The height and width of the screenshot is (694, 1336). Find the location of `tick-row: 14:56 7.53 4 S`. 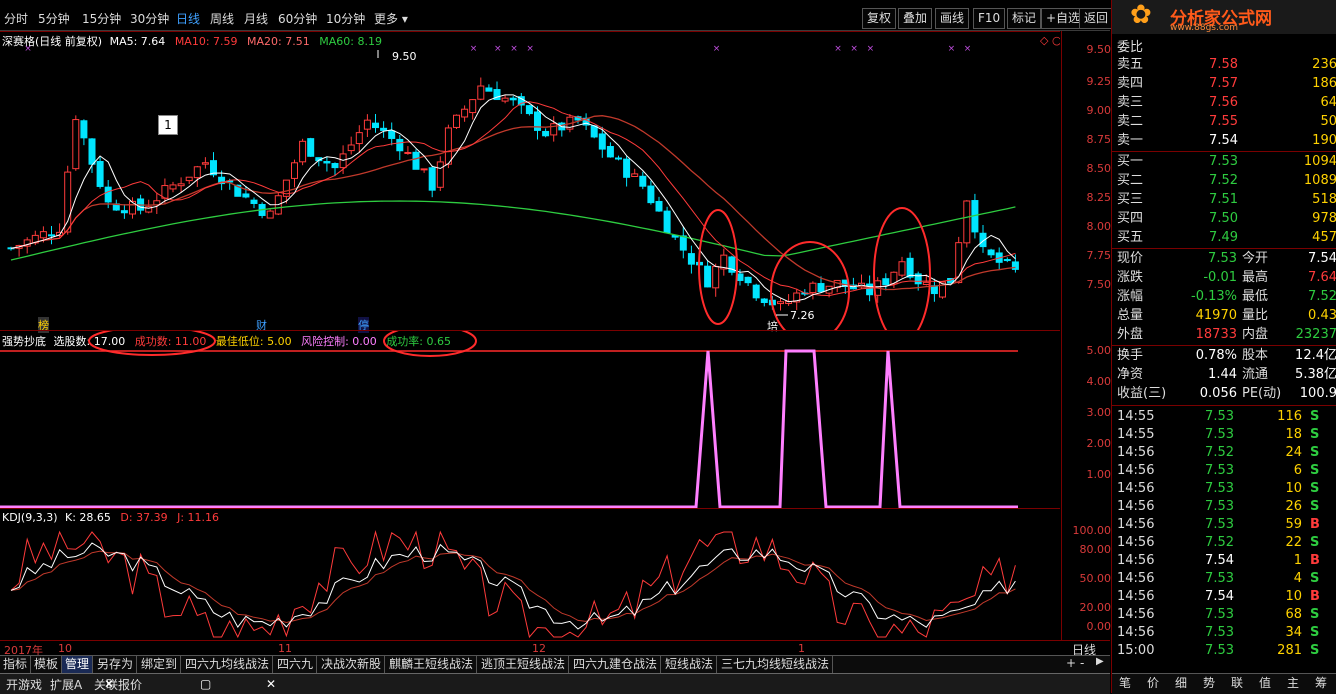

tick-row: 14:56 7.53 4 S is located at coordinates (1218, 578).